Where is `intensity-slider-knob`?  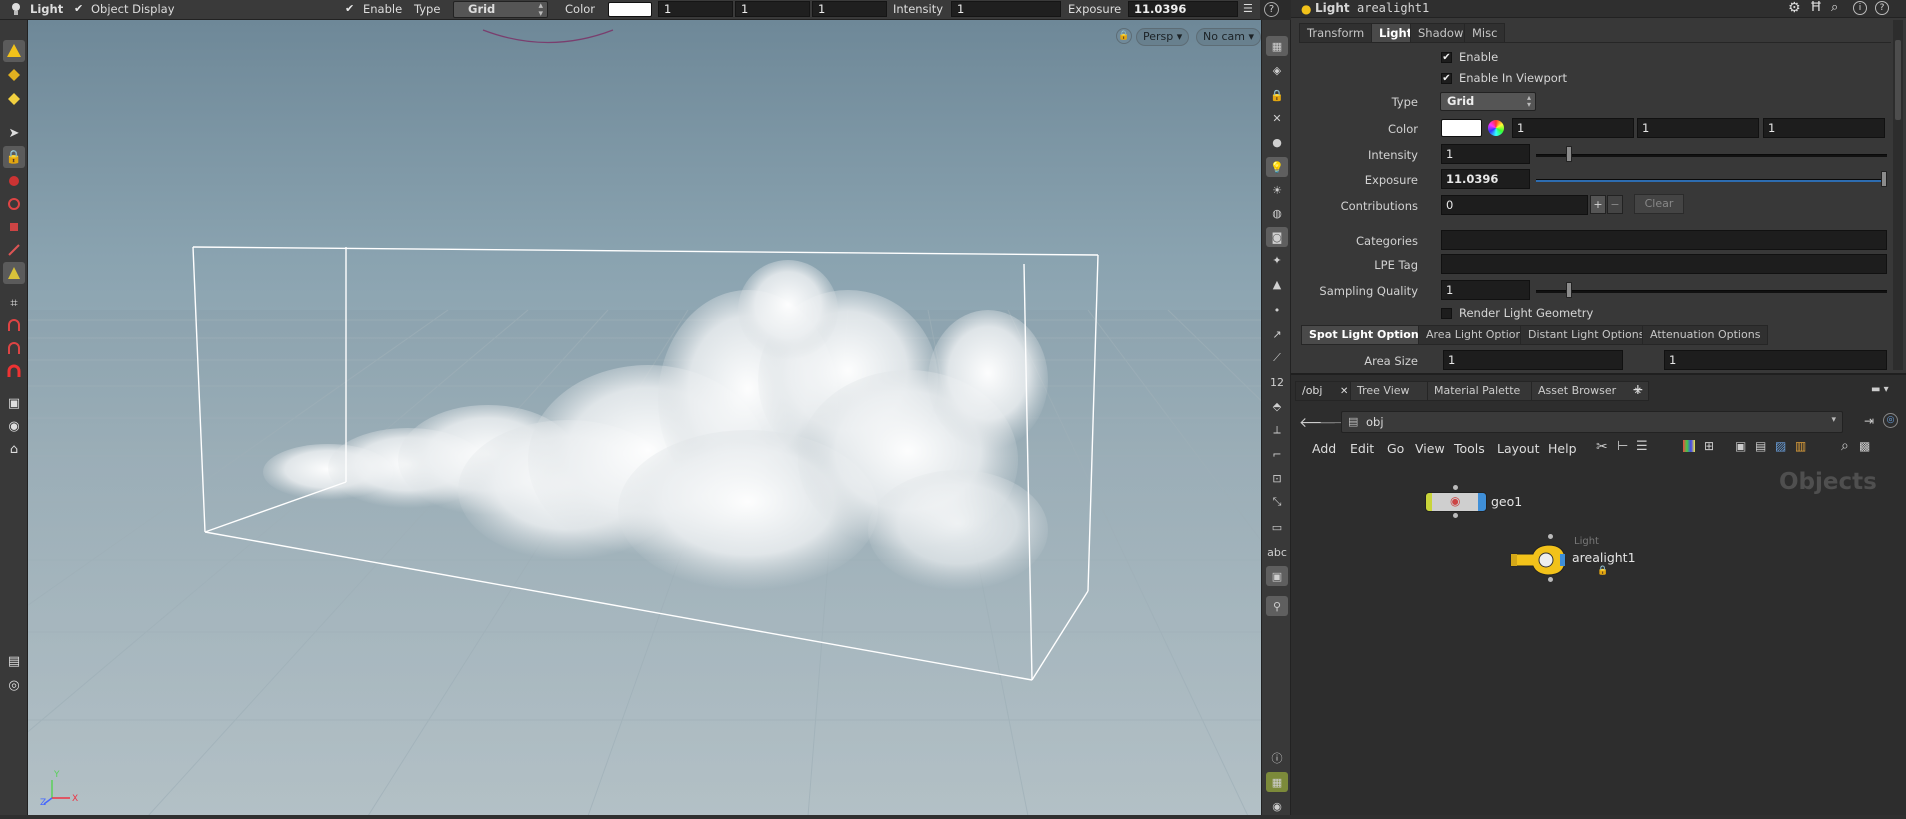 intensity-slider-knob is located at coordinates (1569, 154).